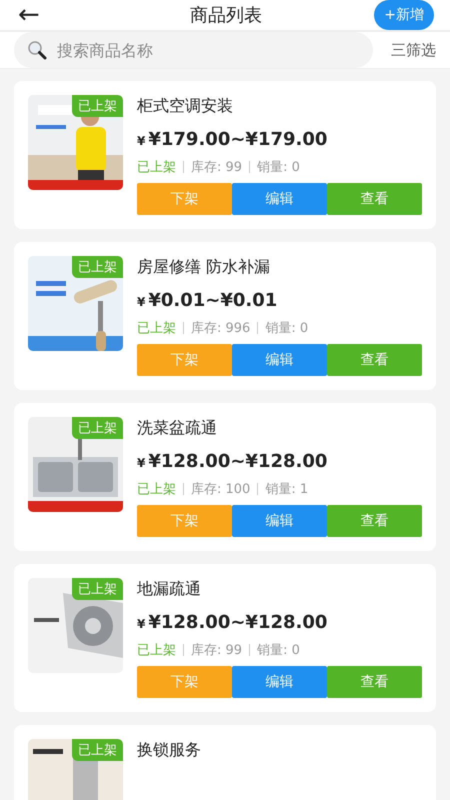 The height and width of the screenshot is (800, 450). Describe the element at coordinates (220, 489) in the screenshot. I see `stock-text: 库存: 100` at that location.